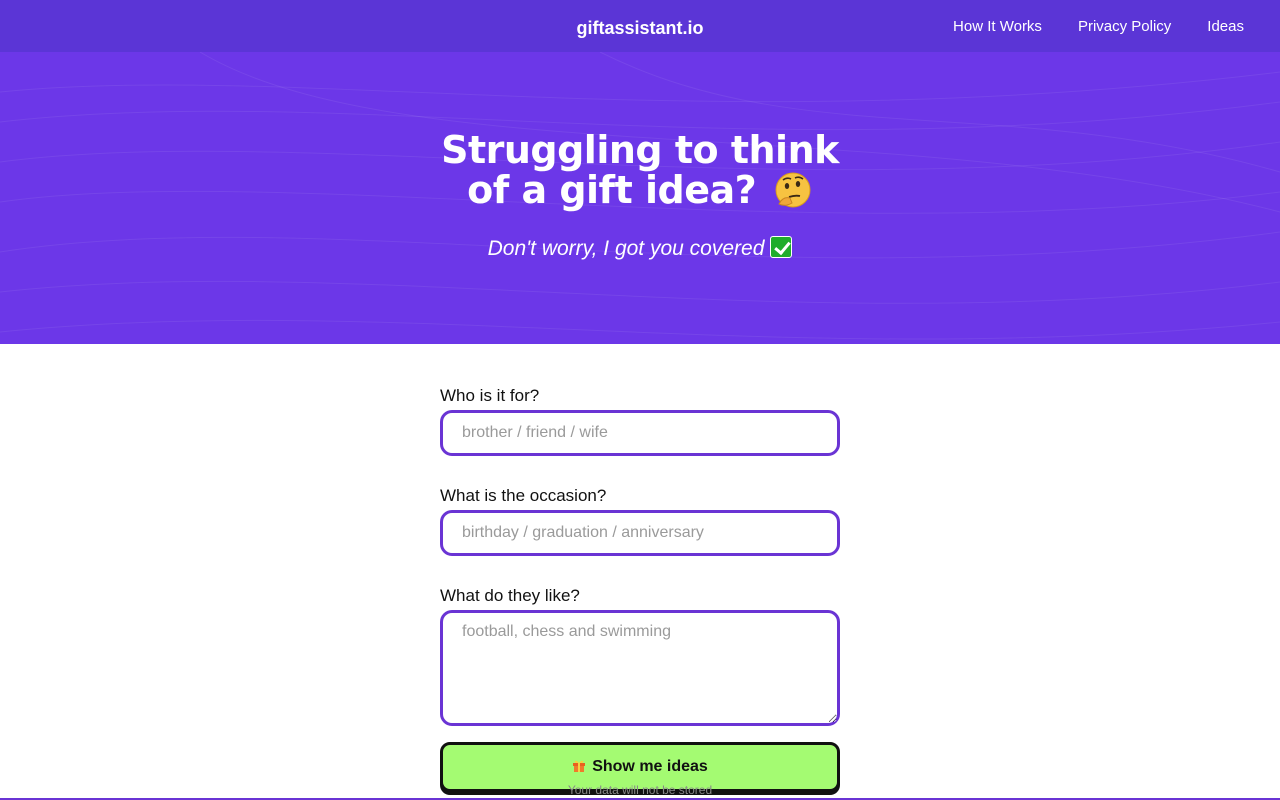 This screenshot has height=800, width=1280. I want to click on hero-title-line-1: Struggling to think, so click(640, 150).